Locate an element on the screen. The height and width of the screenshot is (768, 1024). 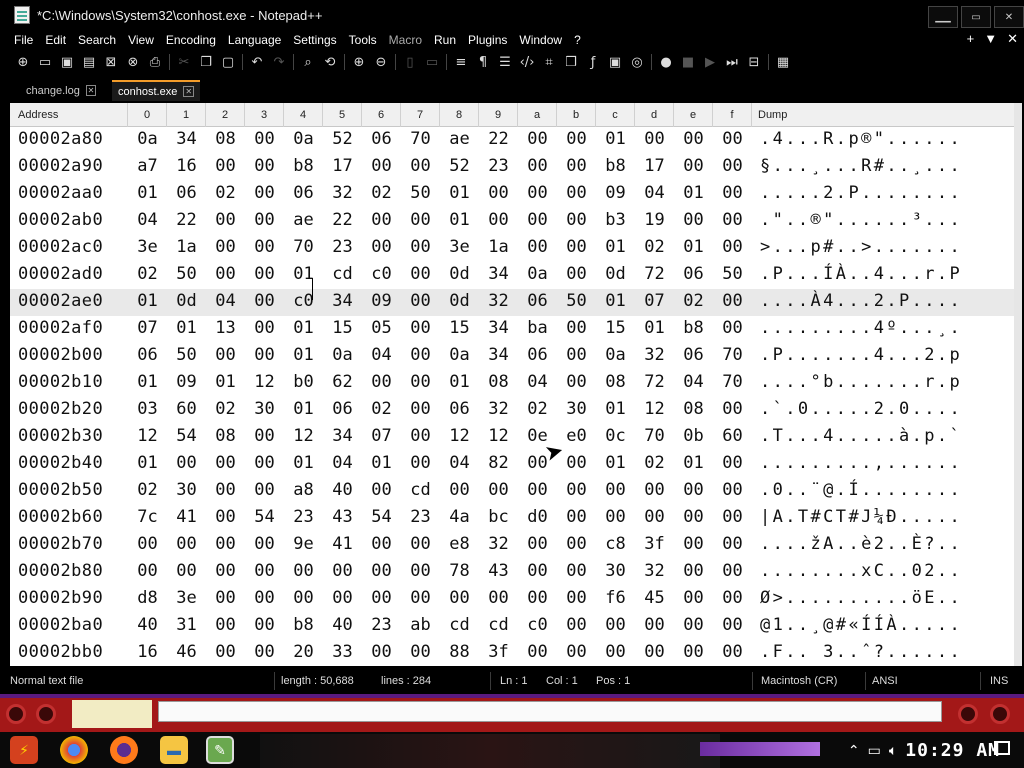
cut-icon: ✂ is located at coordinates (184, 62).